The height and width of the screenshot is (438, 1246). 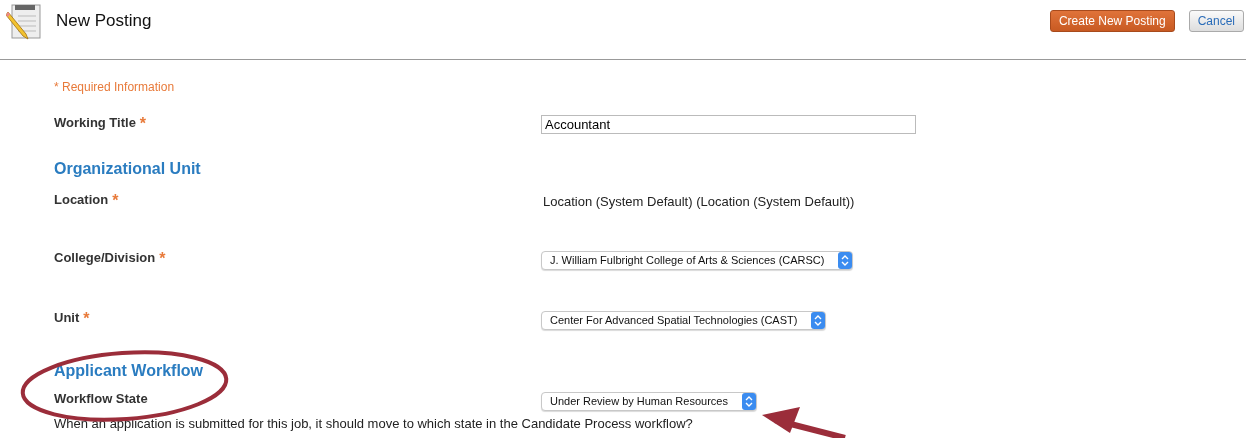 I want to click on dropdown-select: Under Review by Human Resources, so click(x=649, y=401).